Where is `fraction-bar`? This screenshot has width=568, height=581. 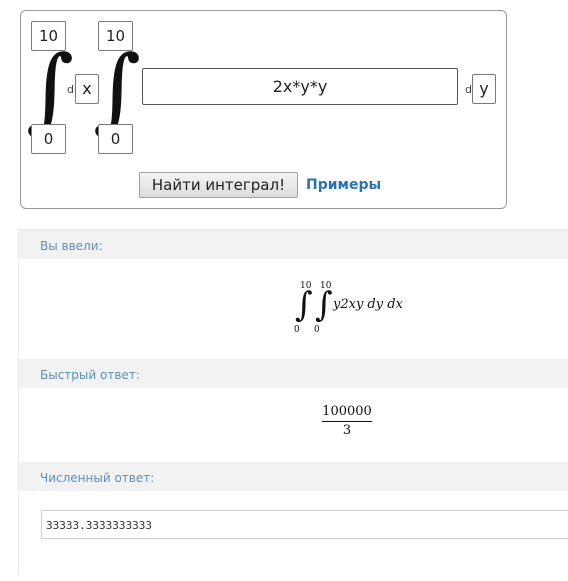
fraction-bar is located at coordinates (347, 421).